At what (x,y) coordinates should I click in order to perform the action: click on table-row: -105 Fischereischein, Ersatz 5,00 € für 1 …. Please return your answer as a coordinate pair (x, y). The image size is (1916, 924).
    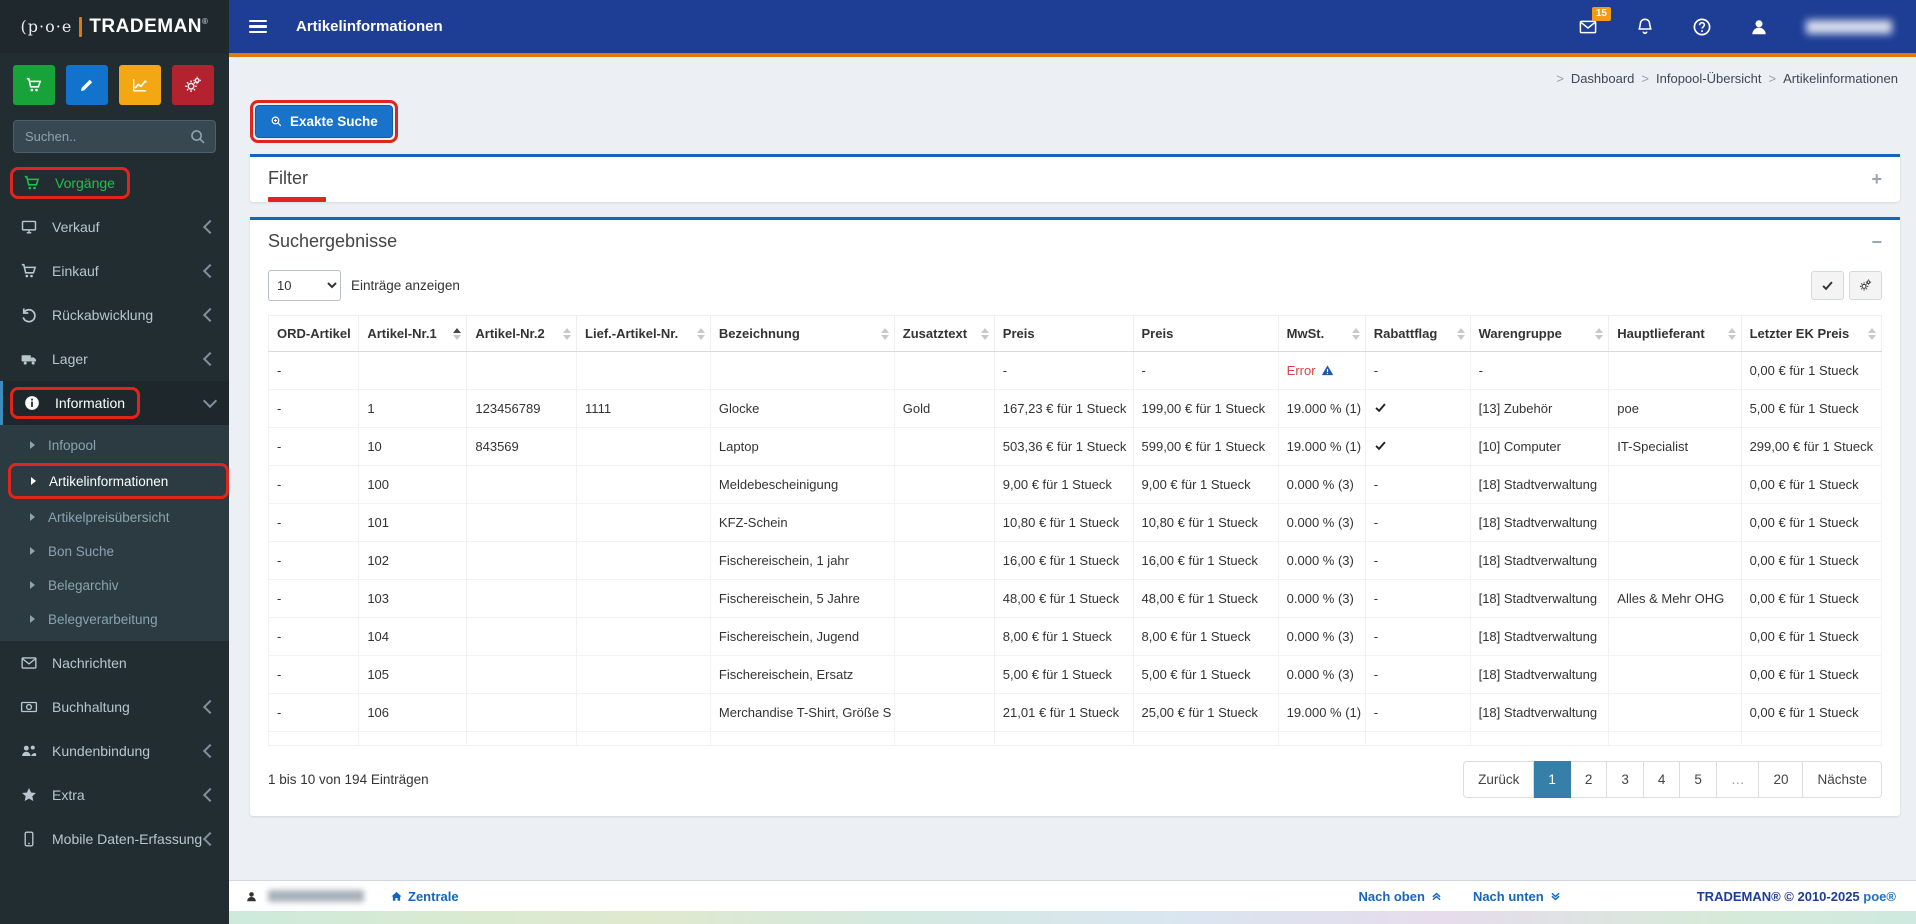
    Looking at the image, I should click on (1075, 674).